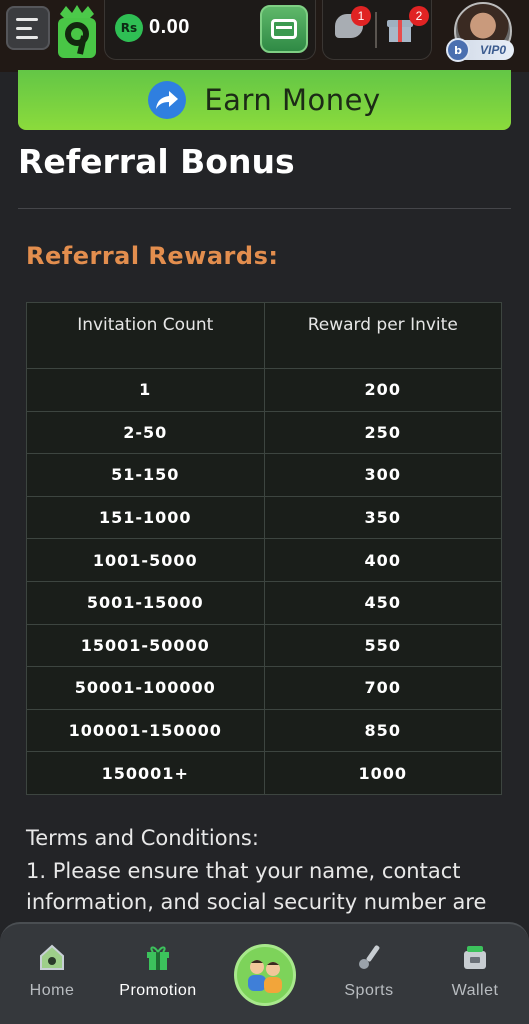 The image size is (529, 1024). Describe the element at coordinates (382, 688) in the screenshot. I see `reward-value: 700` at that location.